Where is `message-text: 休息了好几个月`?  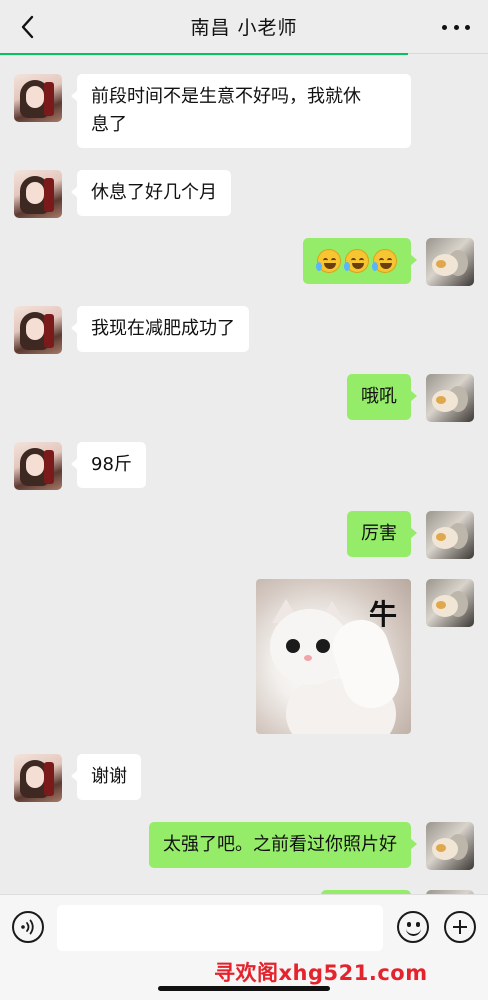 message-text: 休息了好几个月 is located at coordinates (154, 192).